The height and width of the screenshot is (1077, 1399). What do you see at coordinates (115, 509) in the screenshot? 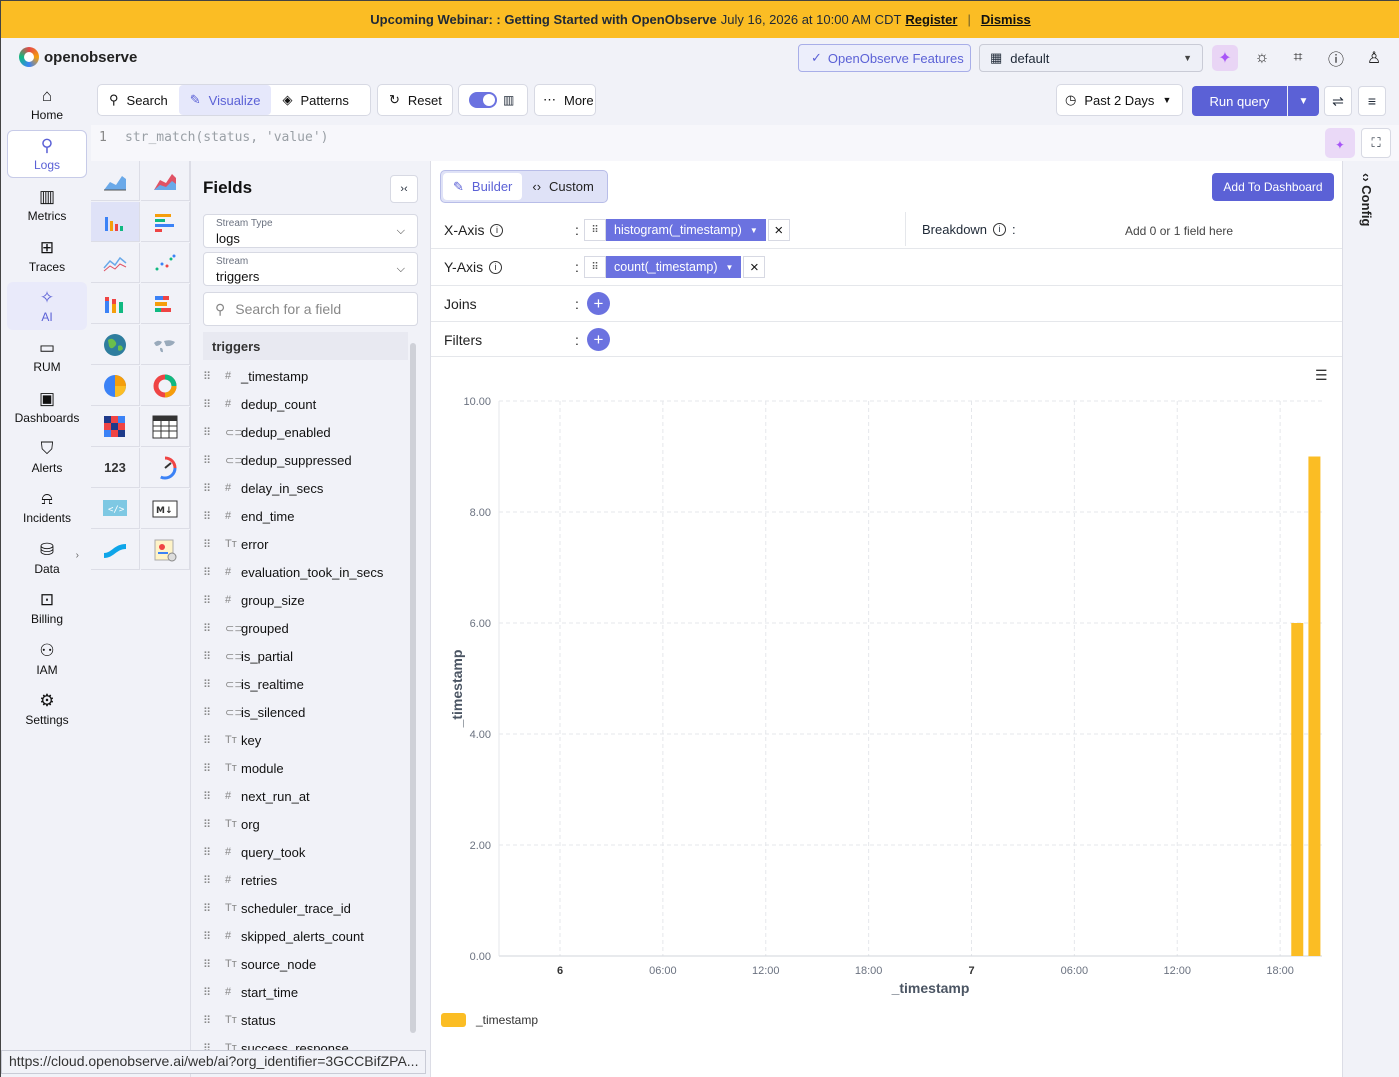
I see `html-icon: </>` at bounding box center [115, 509].